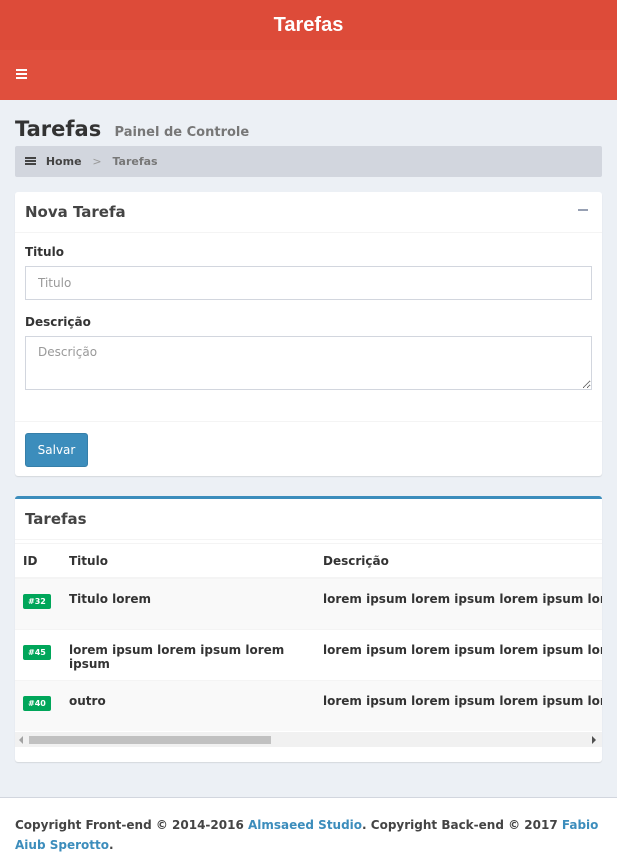 The image size is (617, 868). I want to click on column-header-id: ID, so click(38, 561).